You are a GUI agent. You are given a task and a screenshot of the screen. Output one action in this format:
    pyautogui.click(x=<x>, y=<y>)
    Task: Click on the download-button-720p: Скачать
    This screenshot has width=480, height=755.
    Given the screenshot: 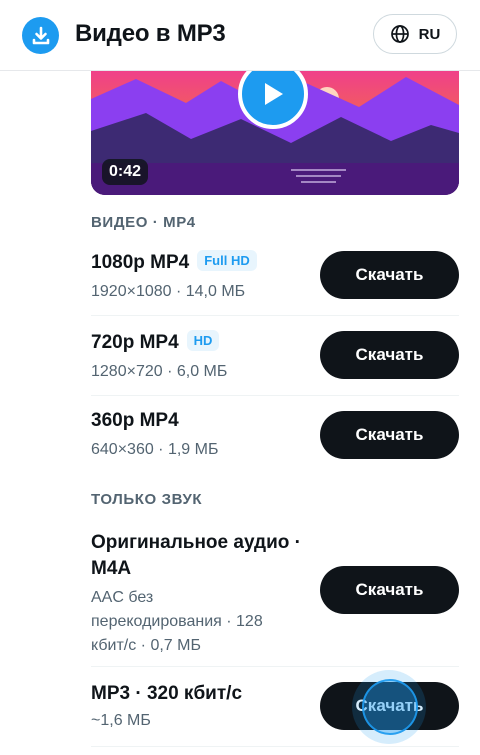 What is the action you would take?
    pyautogui.click(x=389, y=355)
    